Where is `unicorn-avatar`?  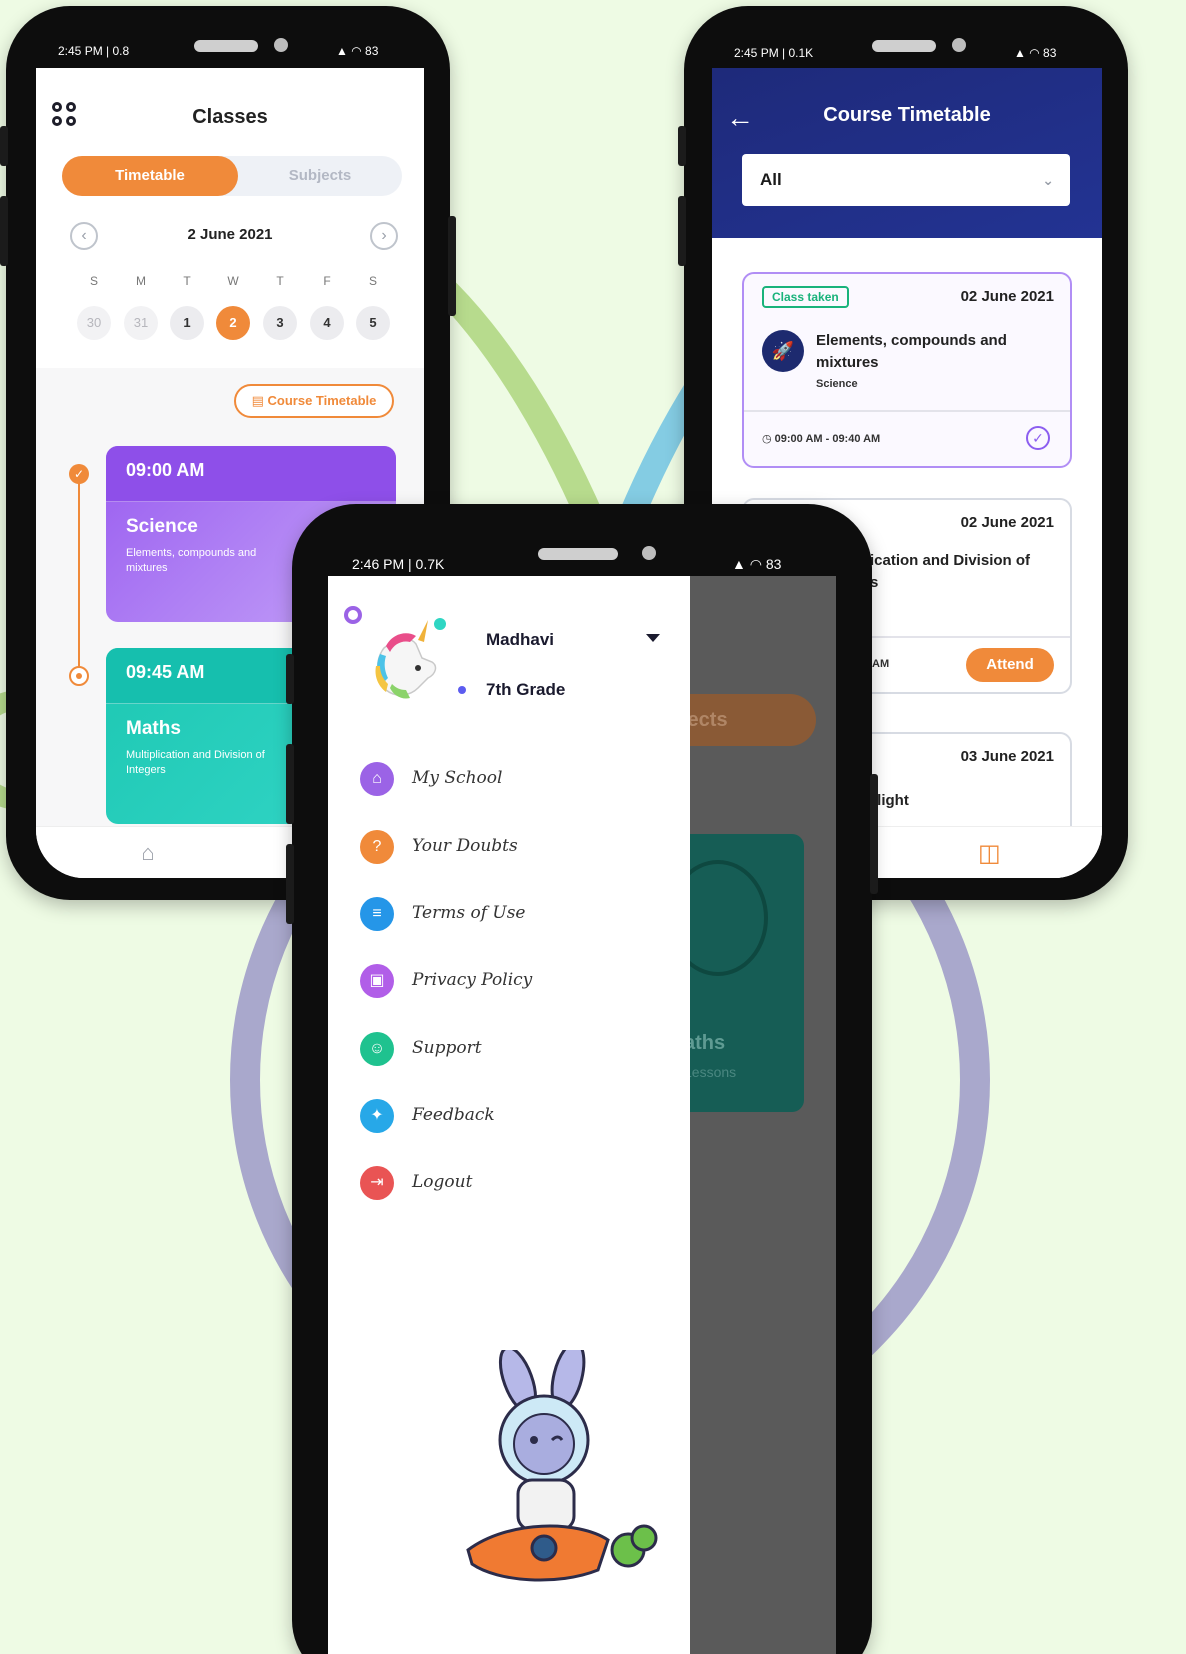 unicorn-avatar is located at coordinates (406, 659).